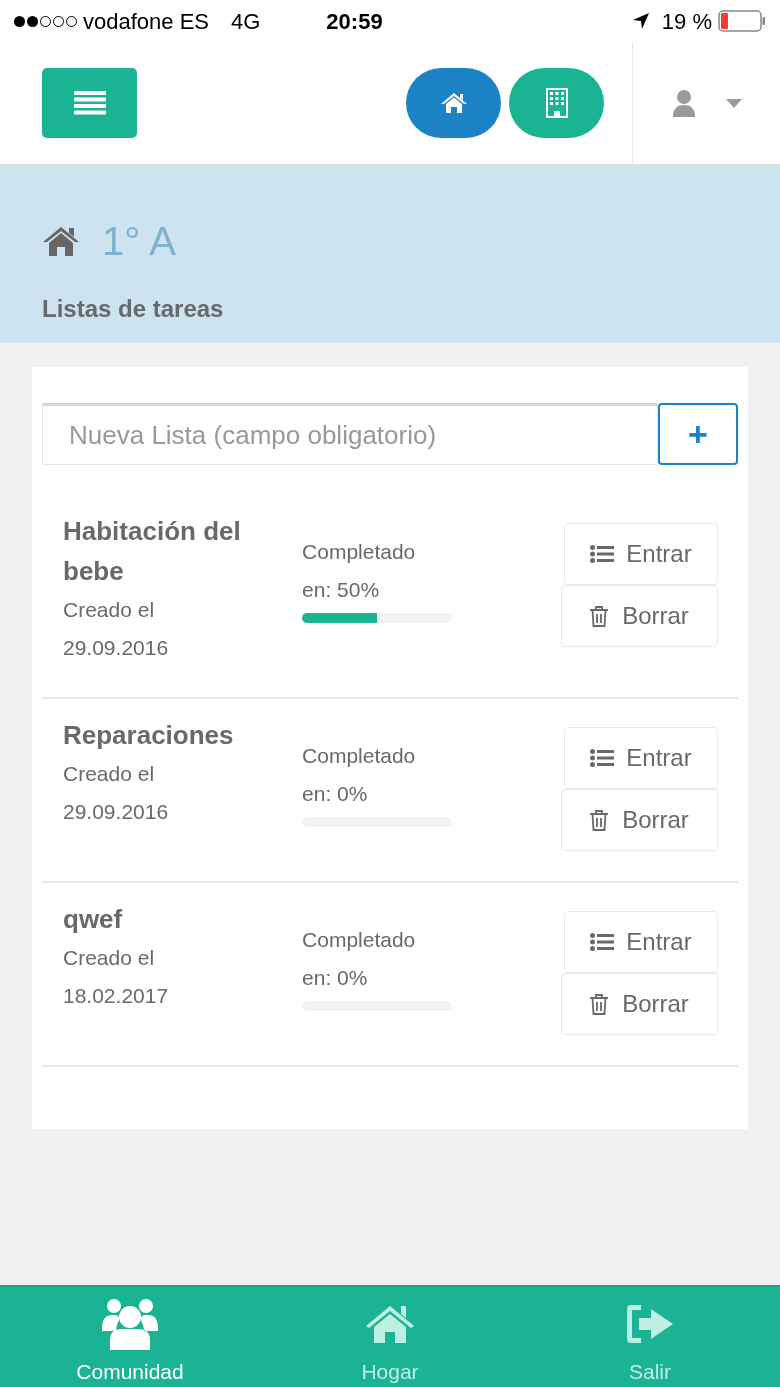 The image size is (780, 1387). What do you see at coordinates (640, 21) in the screenshot?
I see `location-arrow-icon` at bounding box center [640, 21].